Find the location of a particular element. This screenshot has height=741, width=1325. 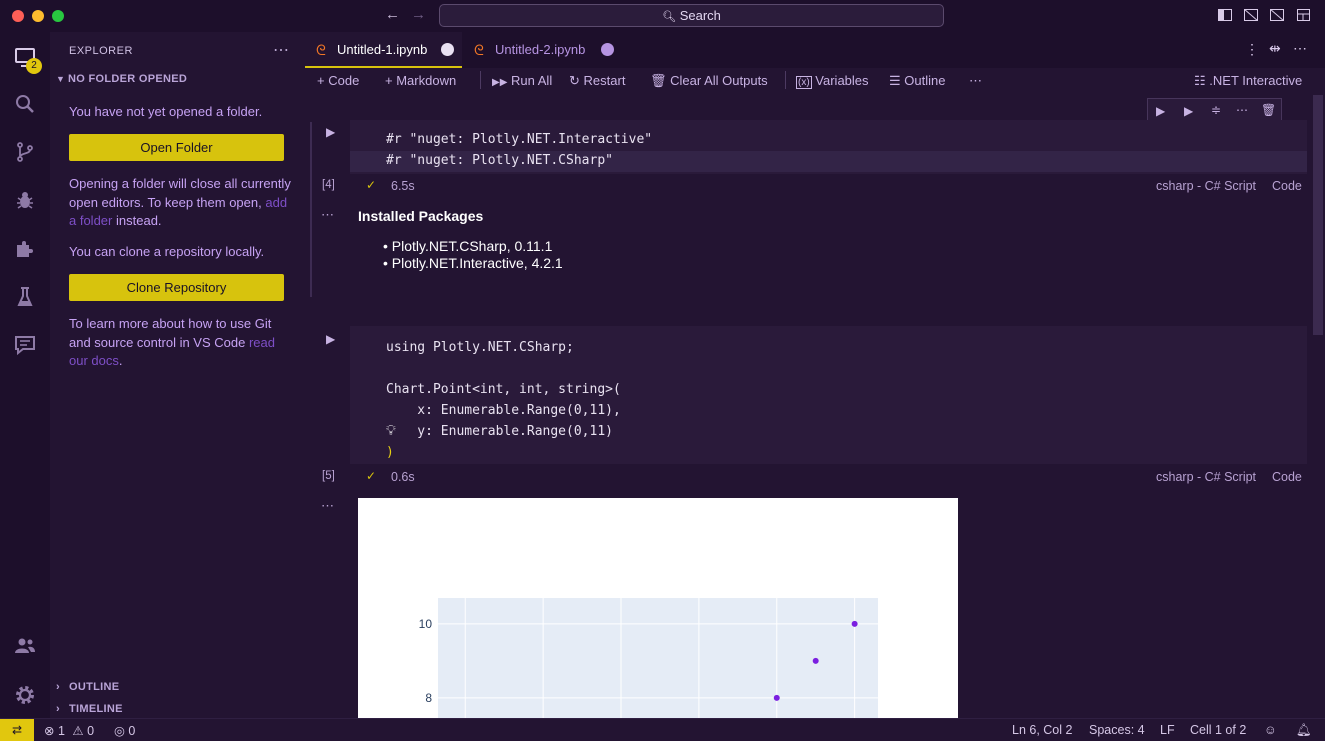

toggle-panel-icon is located at coordinates (1251, 15).